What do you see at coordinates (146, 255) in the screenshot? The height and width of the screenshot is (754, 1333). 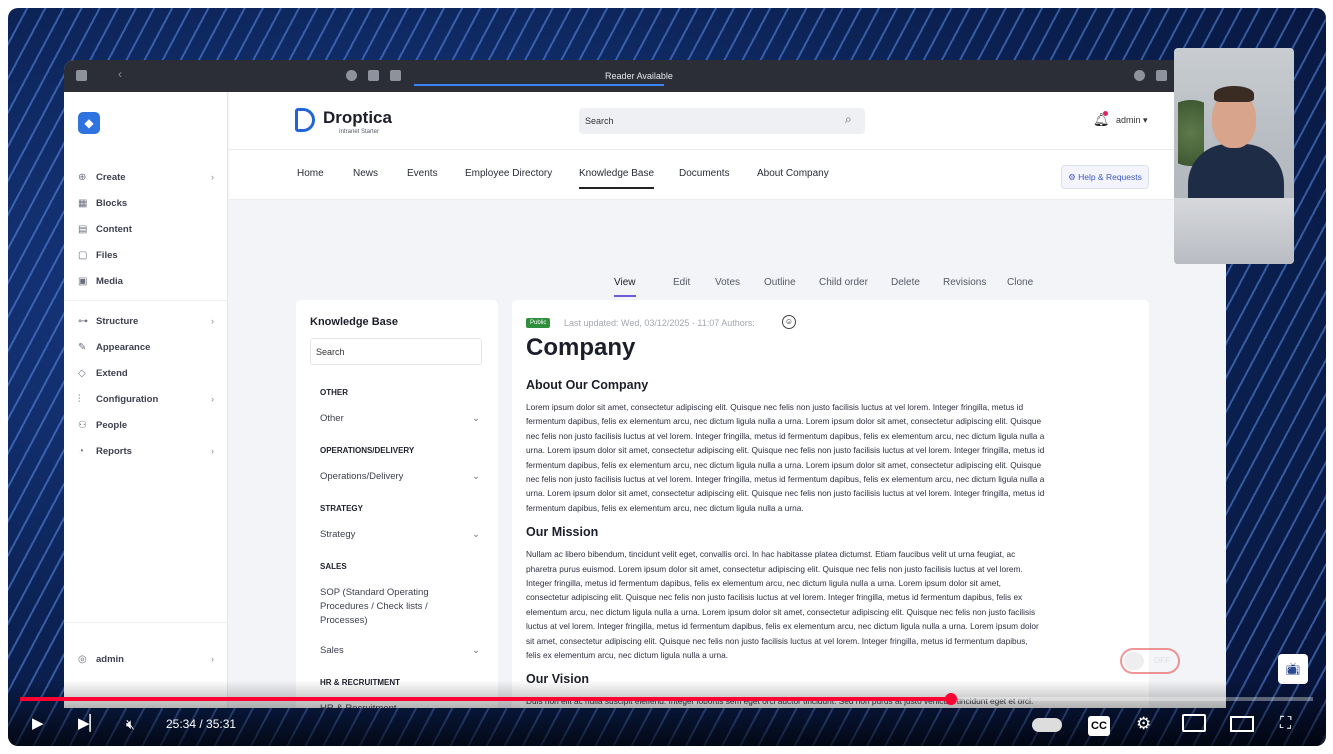 I see `sidebar-item-files: ▢ Files` at bounding box center [146, 255].